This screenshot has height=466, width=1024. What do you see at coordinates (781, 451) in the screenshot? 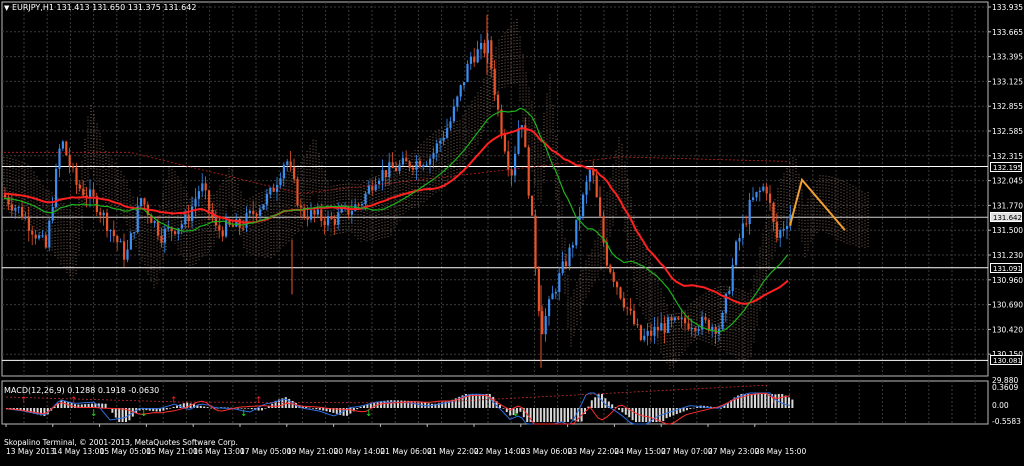
I see `time-axis-label: 28 May 15:00` at bounding box center [781, 451].